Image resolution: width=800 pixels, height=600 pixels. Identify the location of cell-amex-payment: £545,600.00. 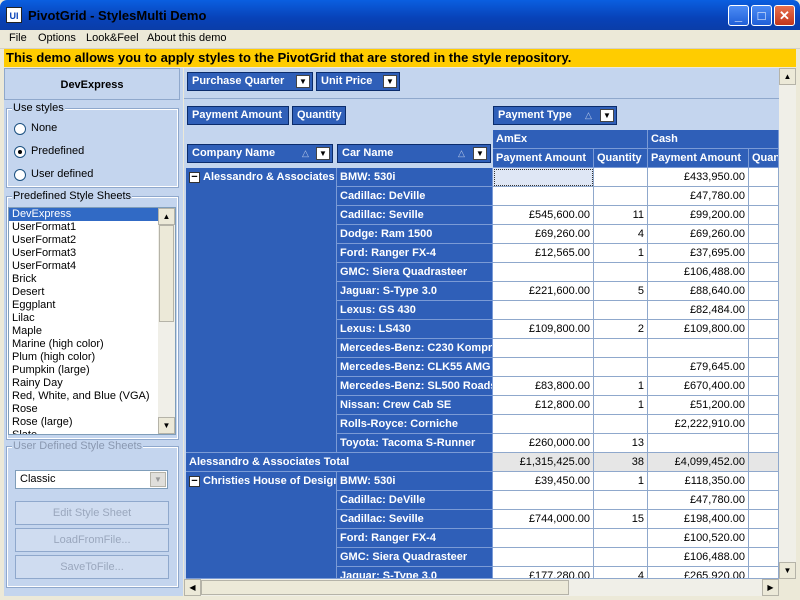
(543, 215).